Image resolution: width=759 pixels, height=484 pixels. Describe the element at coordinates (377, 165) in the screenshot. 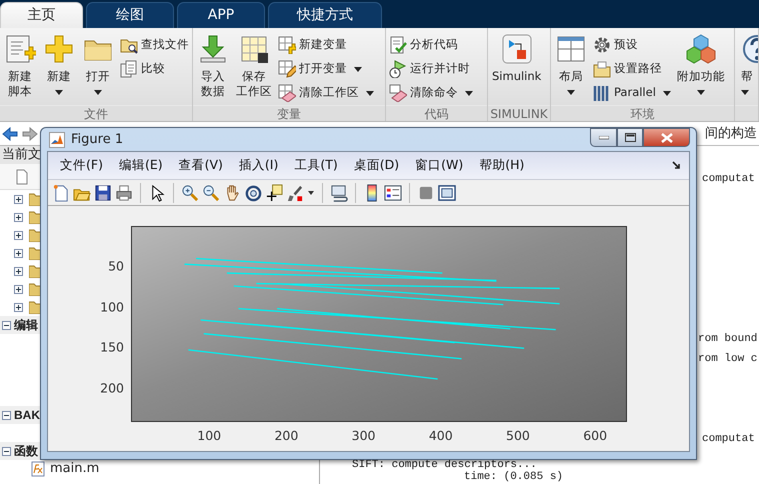

I see `menu-item: 桌面(D)` at that location.